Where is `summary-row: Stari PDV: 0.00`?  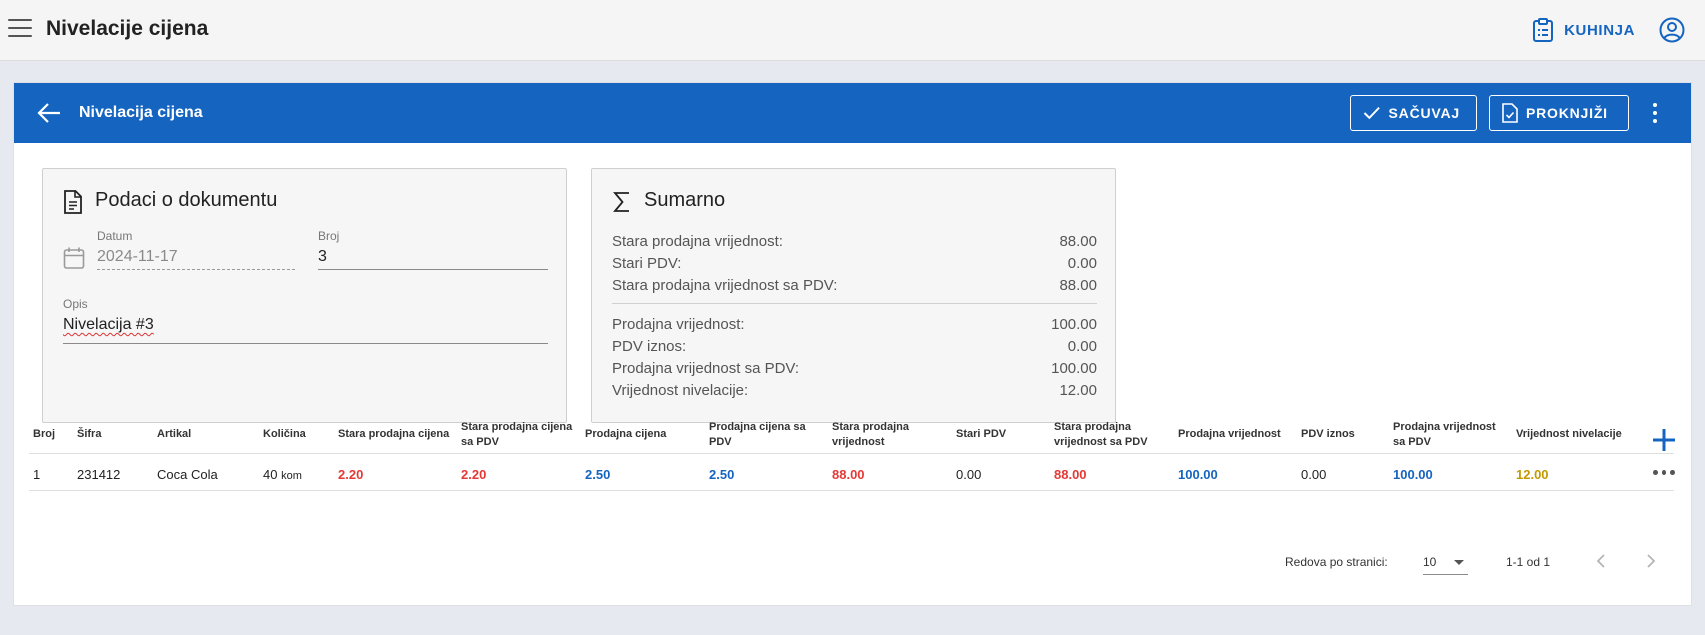 summary-row: Stari PDV: 0.00 is located at coordinates (854, 263).